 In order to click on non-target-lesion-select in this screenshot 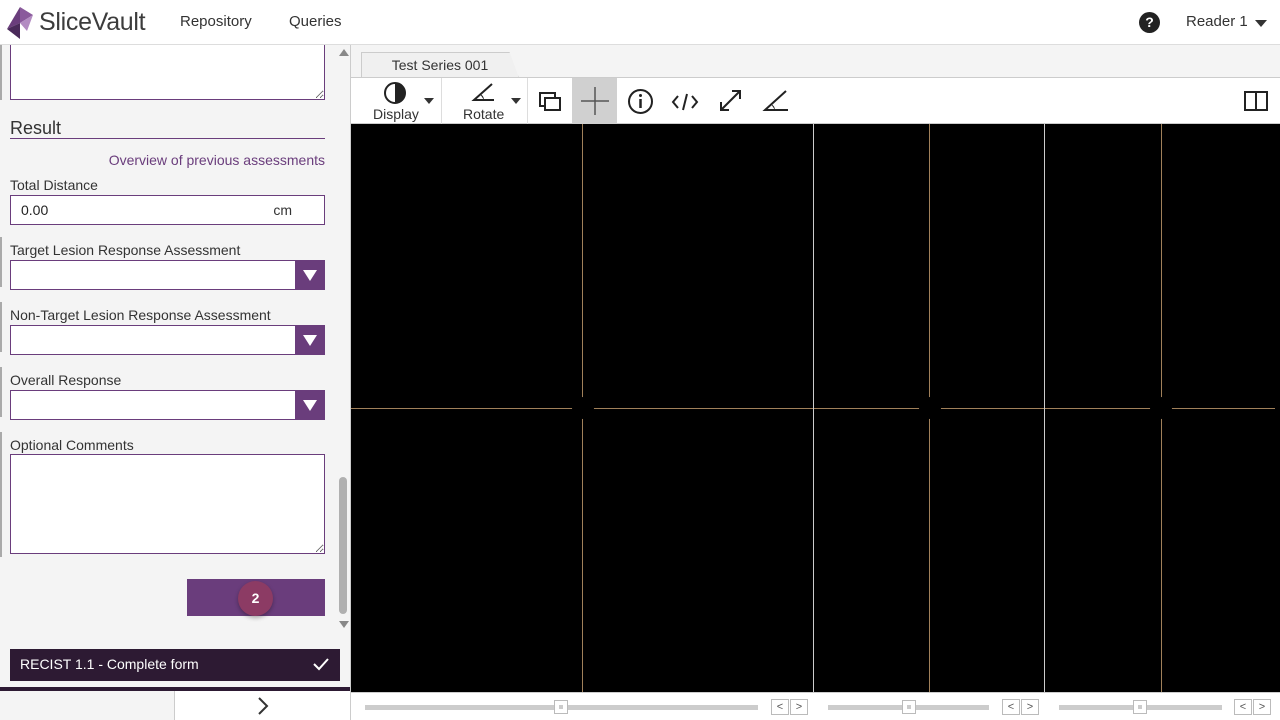, I will do `click(167, 340)`.